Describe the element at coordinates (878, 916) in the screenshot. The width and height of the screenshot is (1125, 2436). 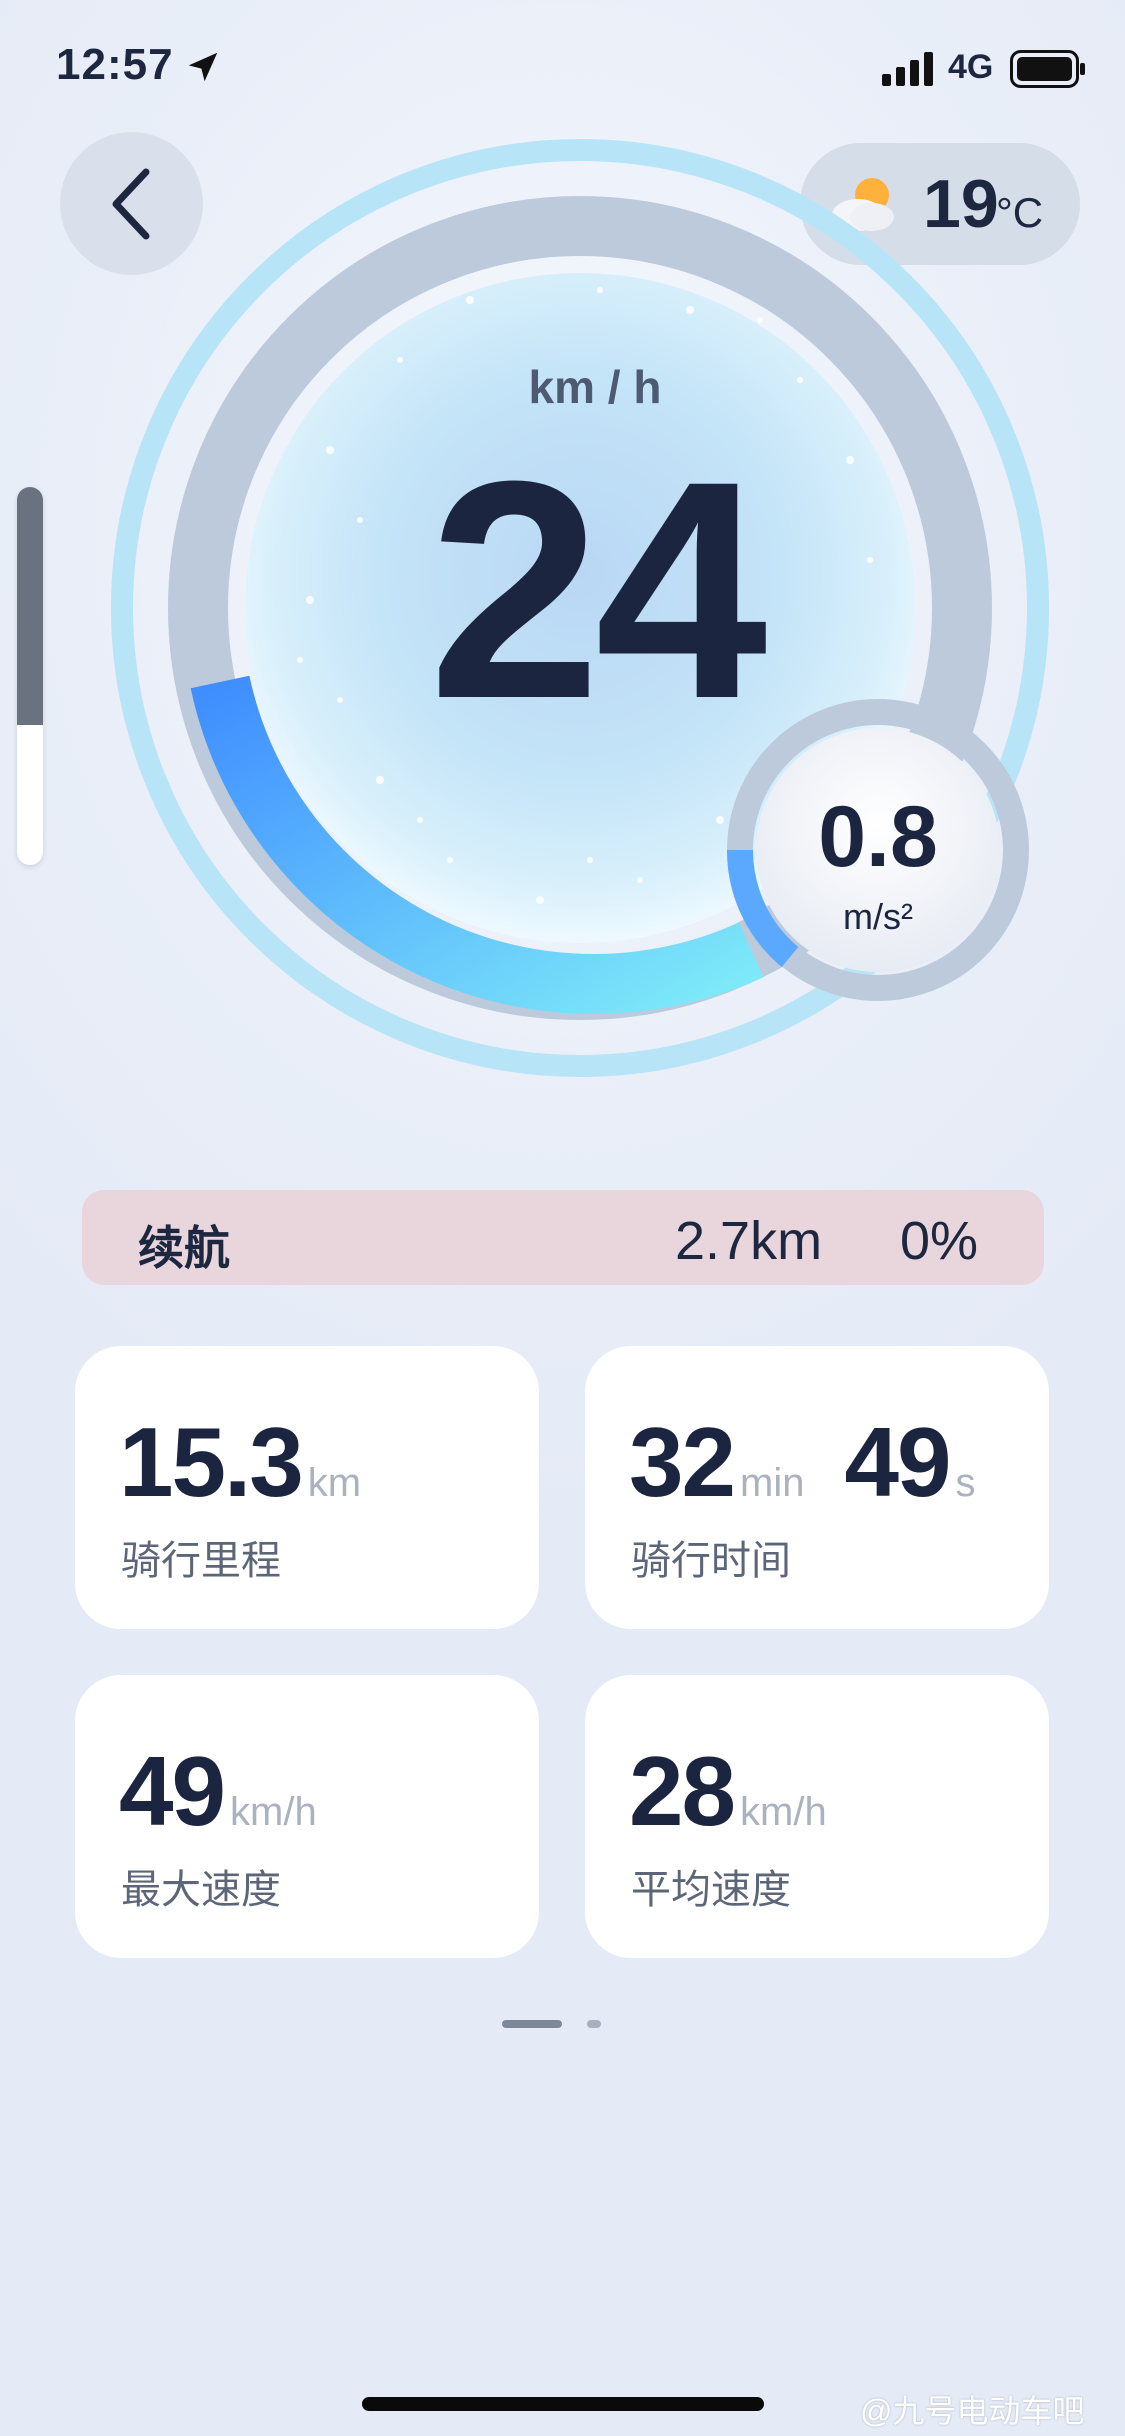
I see `acceleration-unit: m/s²` at that location.